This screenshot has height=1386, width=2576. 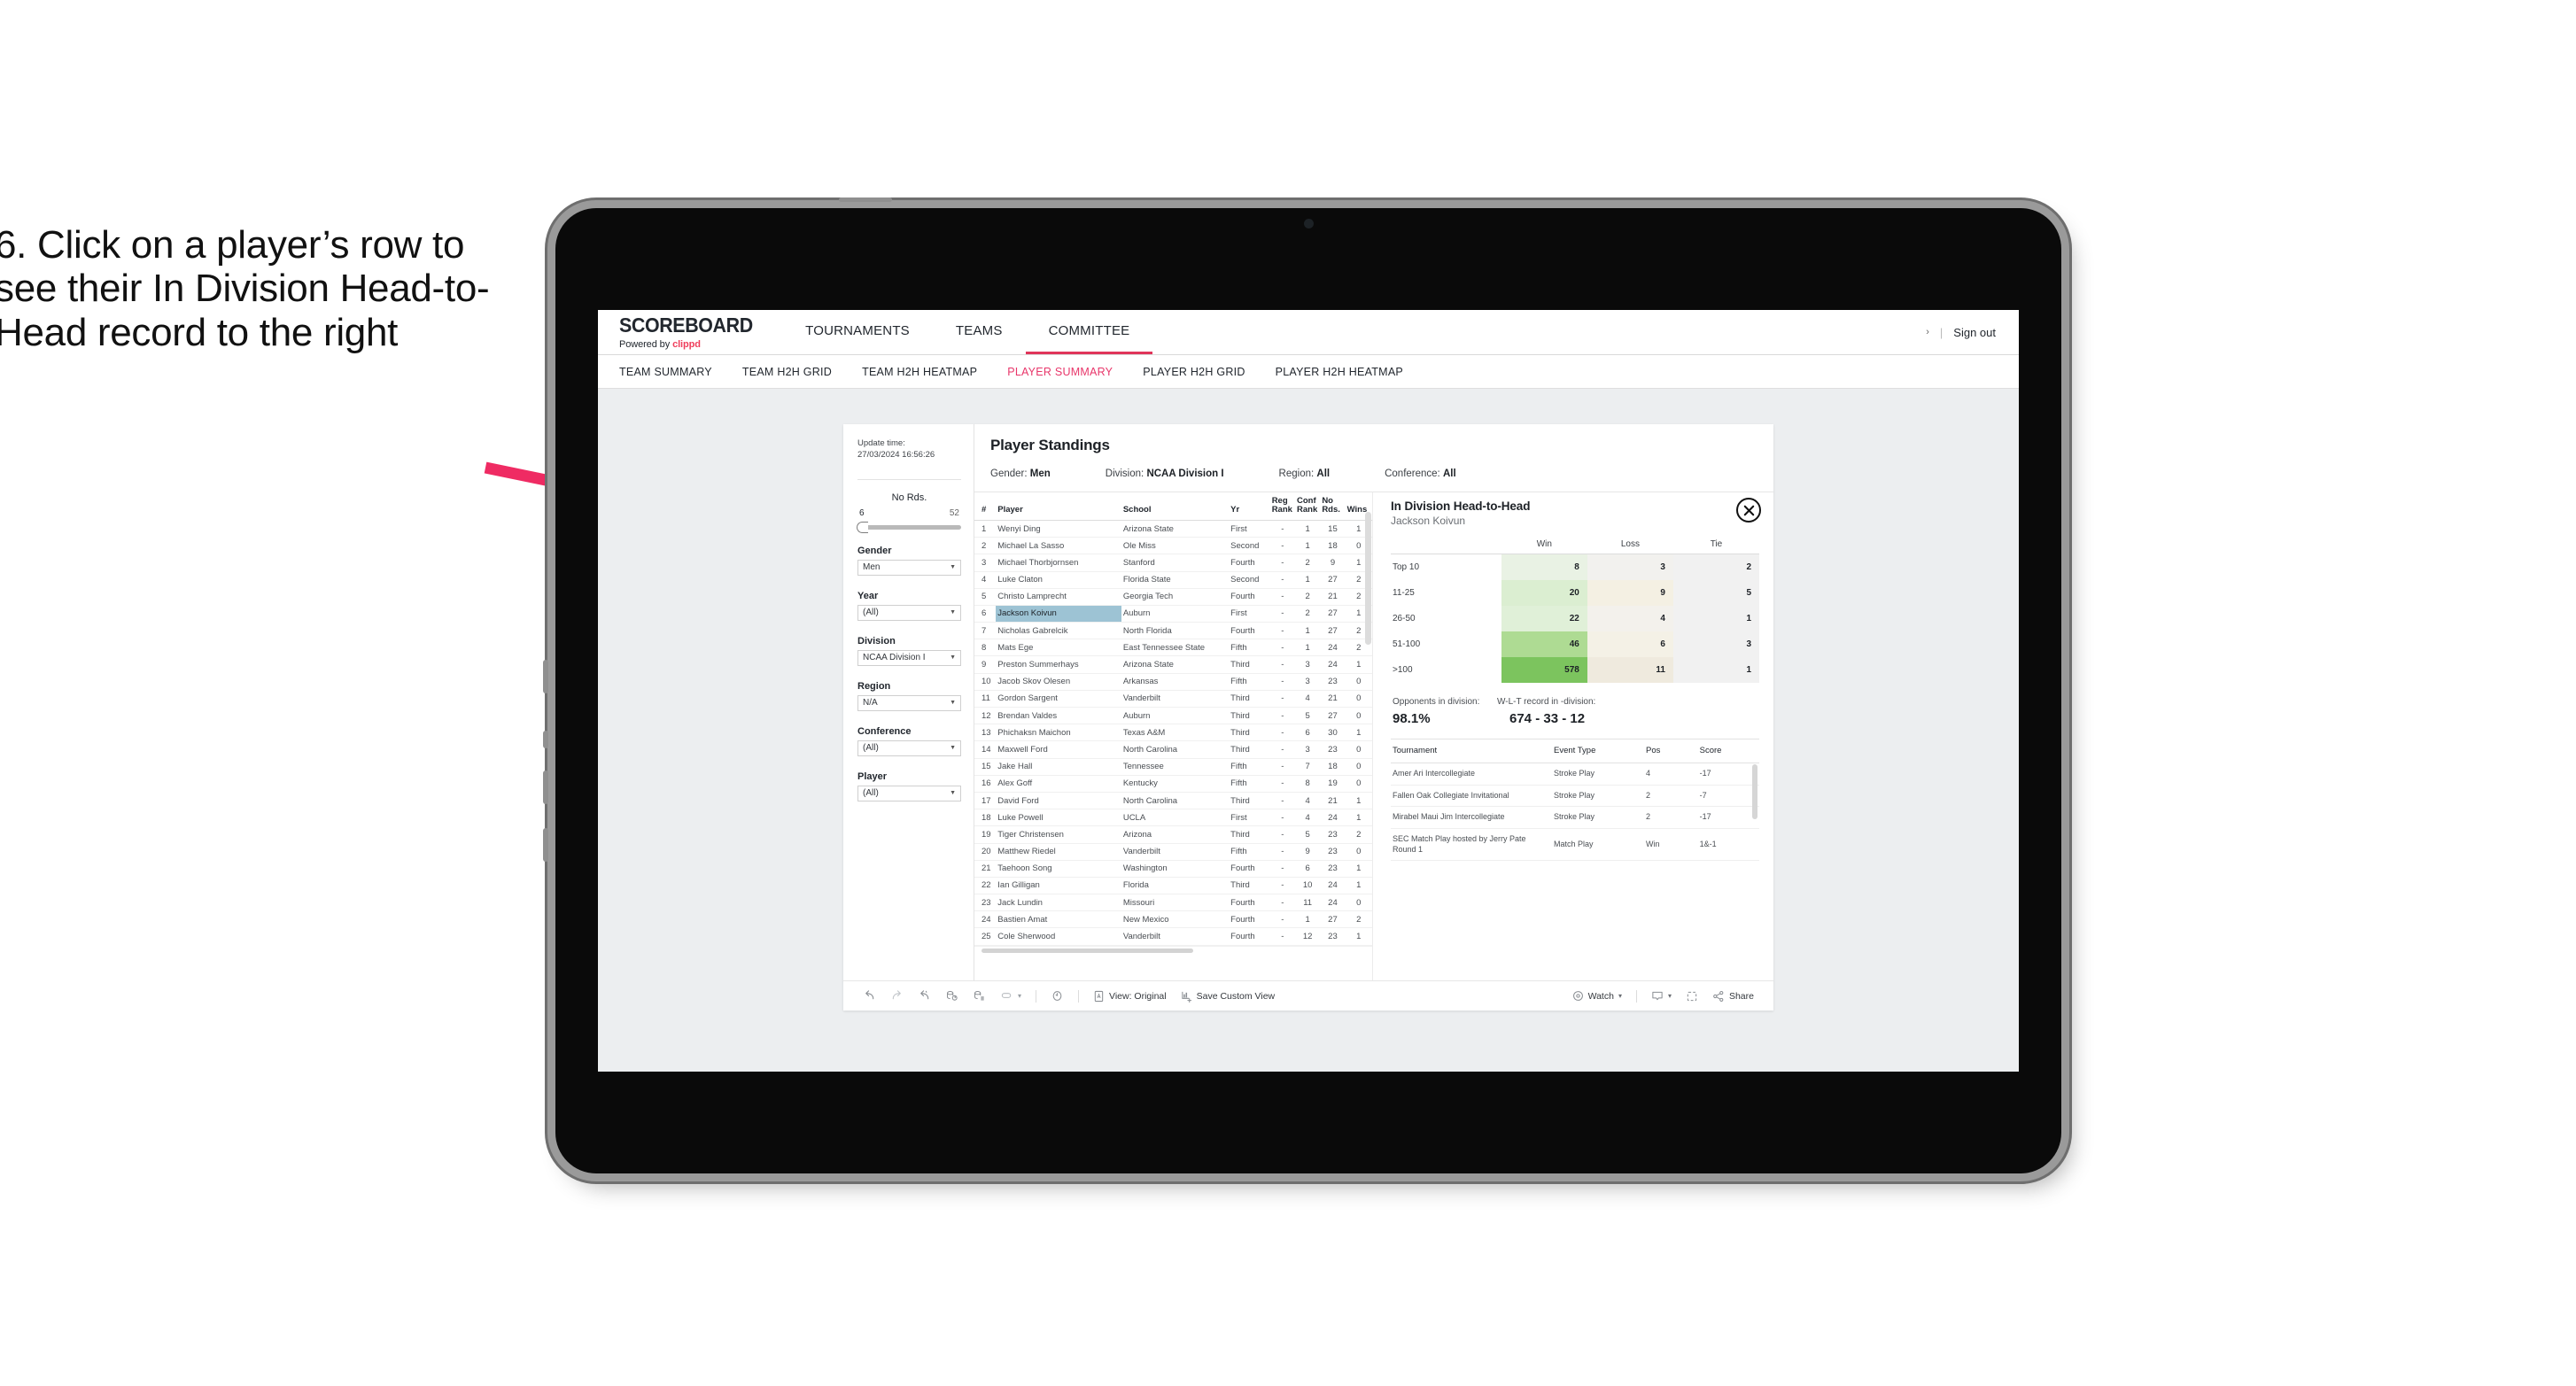 What do you see at coordinates (1173, 784) in the screenshot?
I see `table-row: 16 Alex Goff Kentucky Fifth -8 19 0` at bounding box center [1173, 784].